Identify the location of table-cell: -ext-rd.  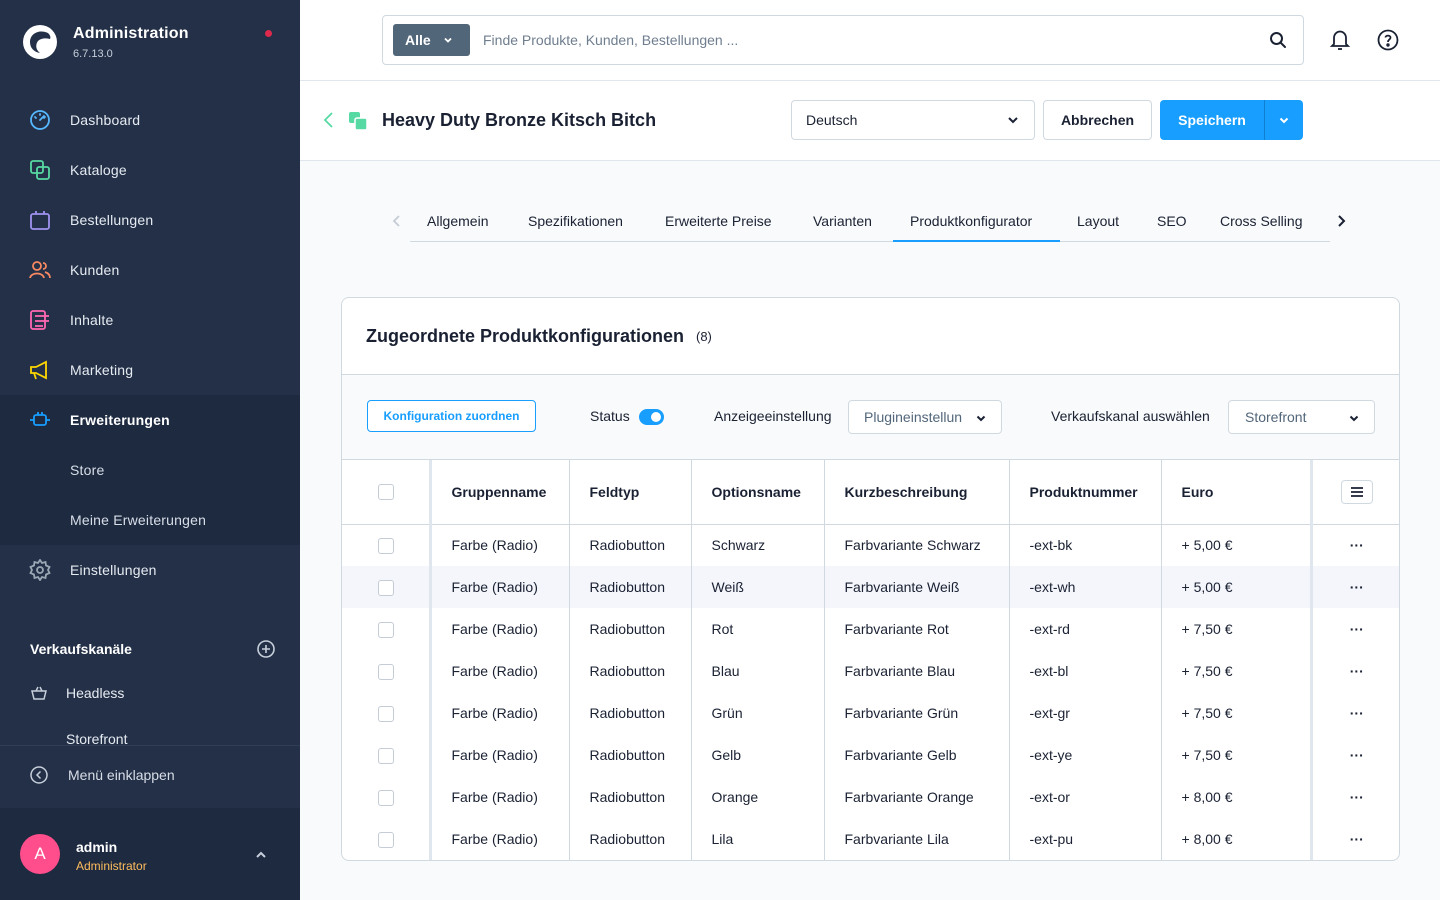
(1084, 629).